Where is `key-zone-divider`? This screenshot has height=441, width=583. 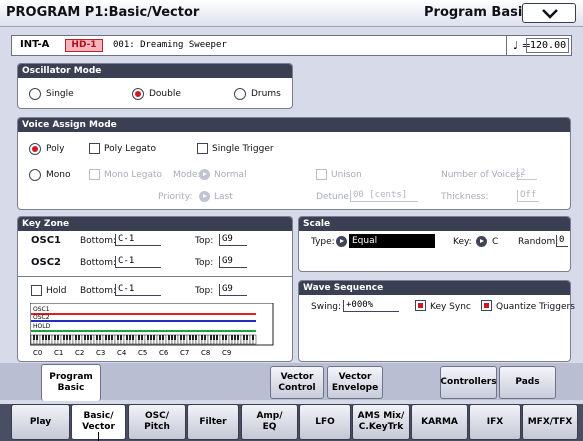
key-zone-divider is located at coordinates (155, 276).